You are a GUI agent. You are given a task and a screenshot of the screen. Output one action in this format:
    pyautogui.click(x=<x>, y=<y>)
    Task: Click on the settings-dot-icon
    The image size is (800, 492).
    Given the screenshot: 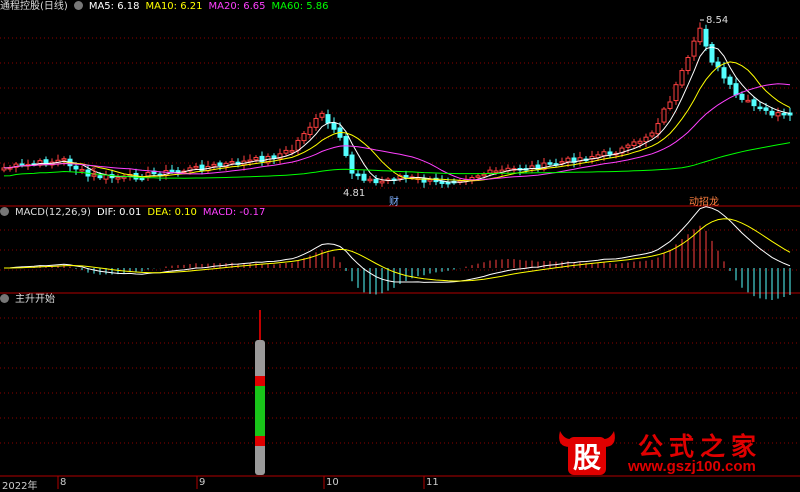 What is the action you would take?
    pyautogui.click(x=78, y=5)
    